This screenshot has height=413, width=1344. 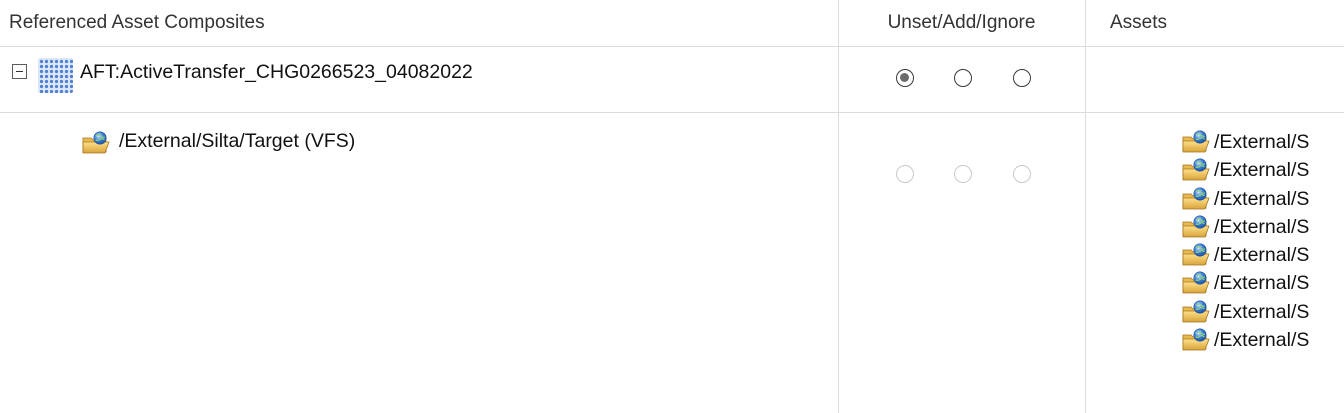 What do you see at coordinates (137, 23) in the screenshot?
I see `header-referenced-asset-composites: Referenced Asset Composites` at bounding box center [137, 23].